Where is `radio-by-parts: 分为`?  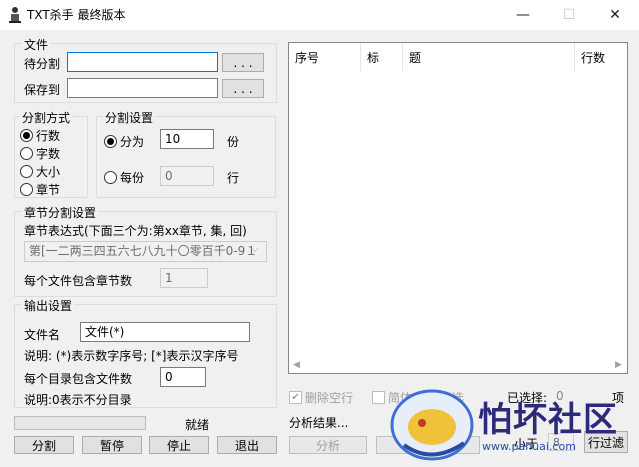
radio-by-parts: 分为 is located at coordinates (124, 141).